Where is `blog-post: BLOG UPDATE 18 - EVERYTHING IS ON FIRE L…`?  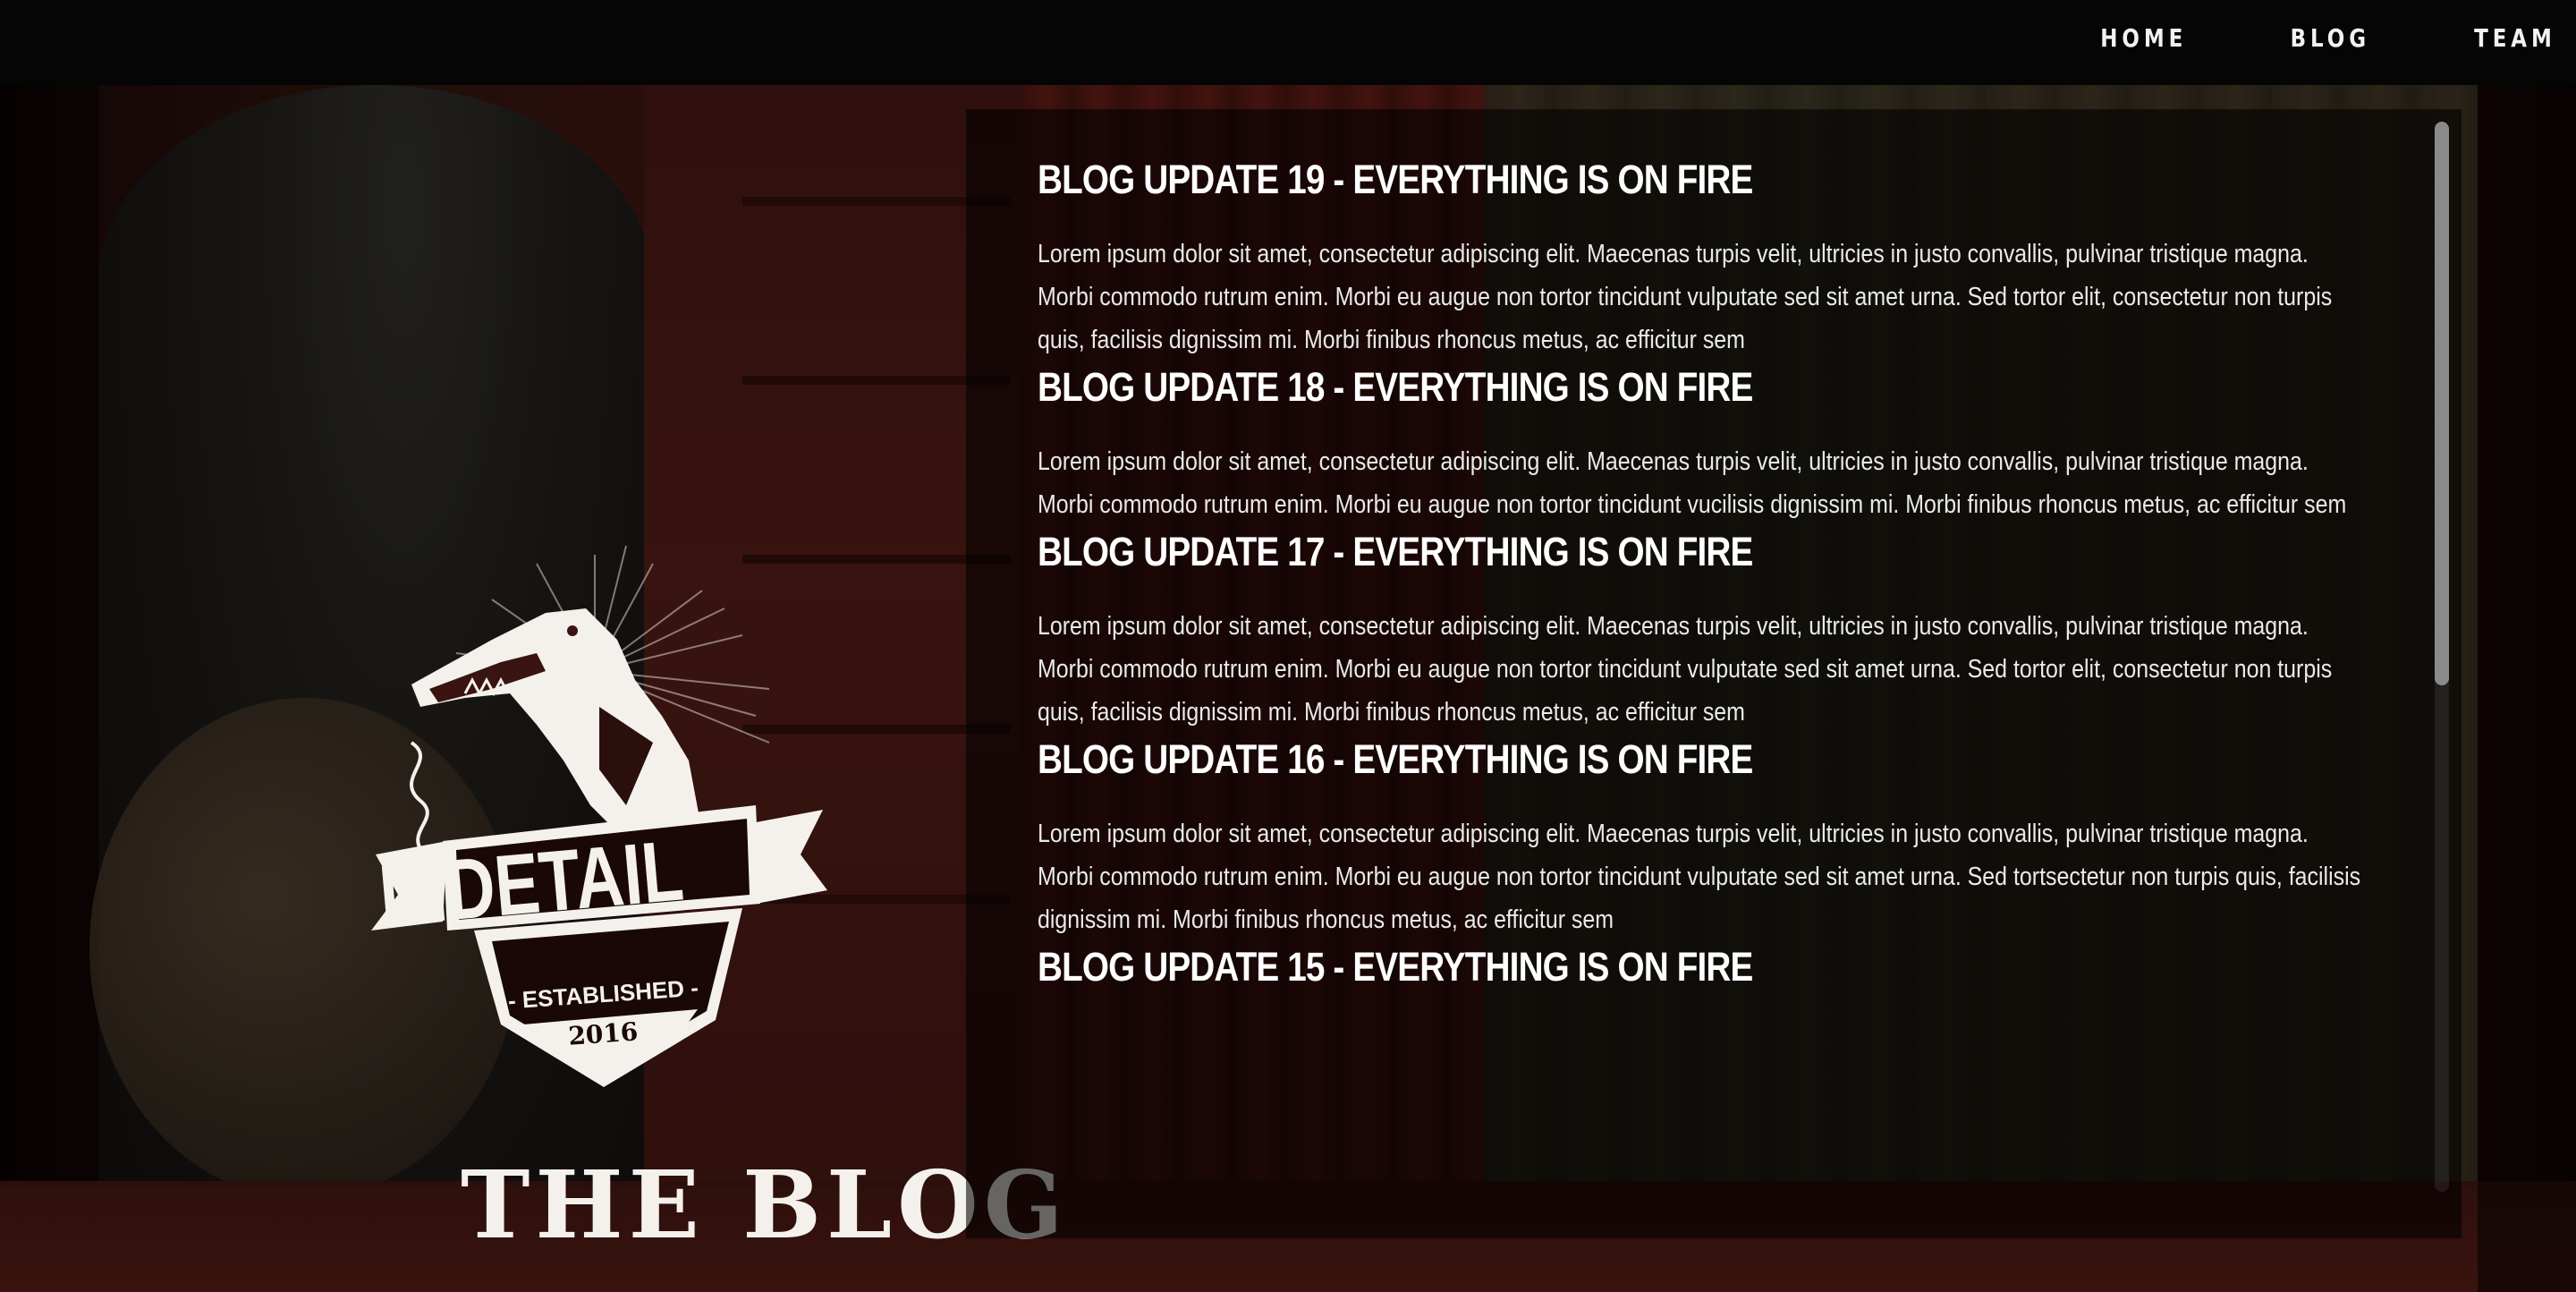
blog-post: BLOG UPDATE 18 - EVERYTHING IS ON FIRE L… is located at coordinates (1708, 443).